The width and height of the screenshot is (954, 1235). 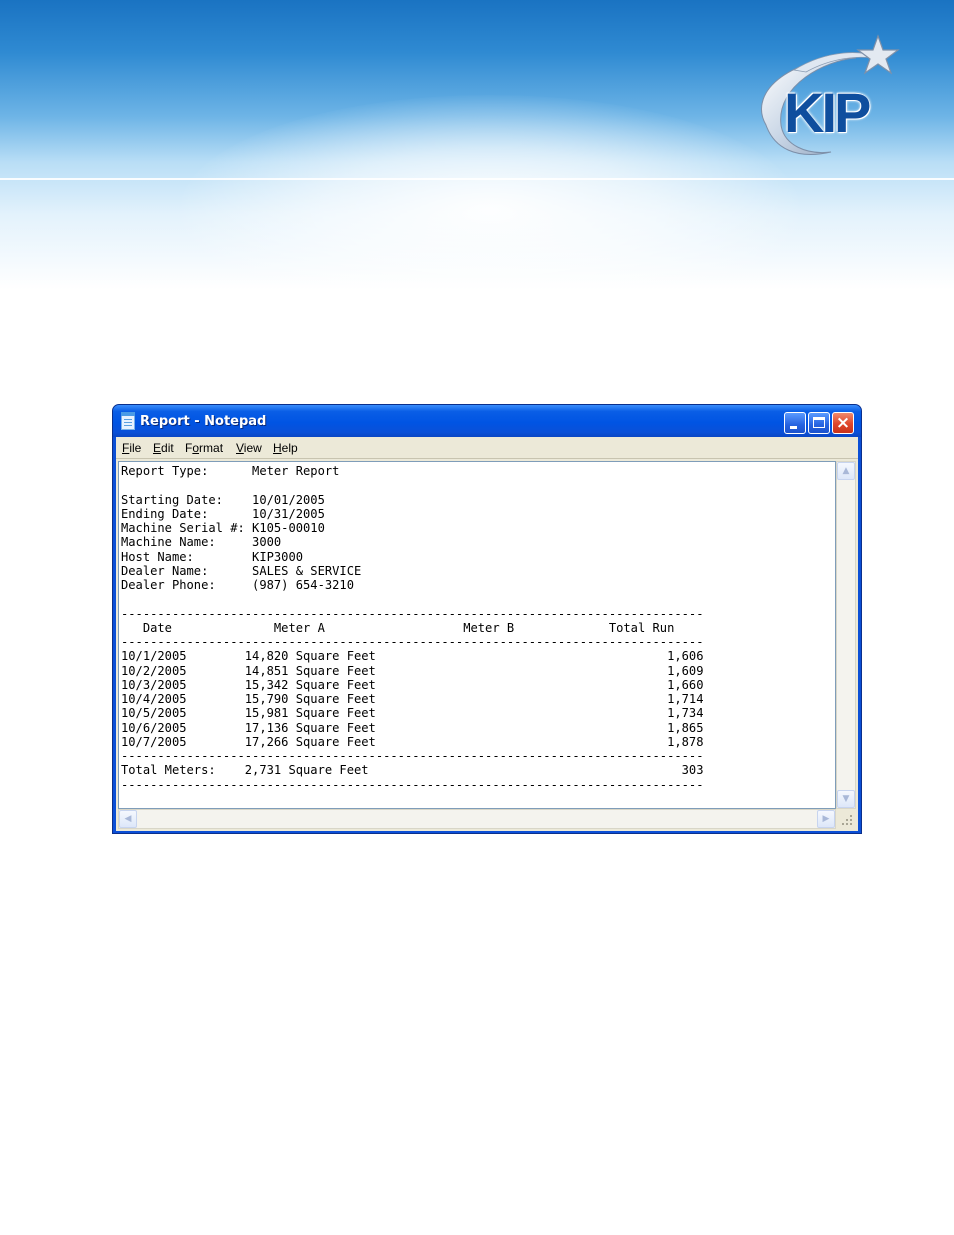 I want to click on report-line: Dealer Phone: (987) 654-3210, so click(x=237, y=585).